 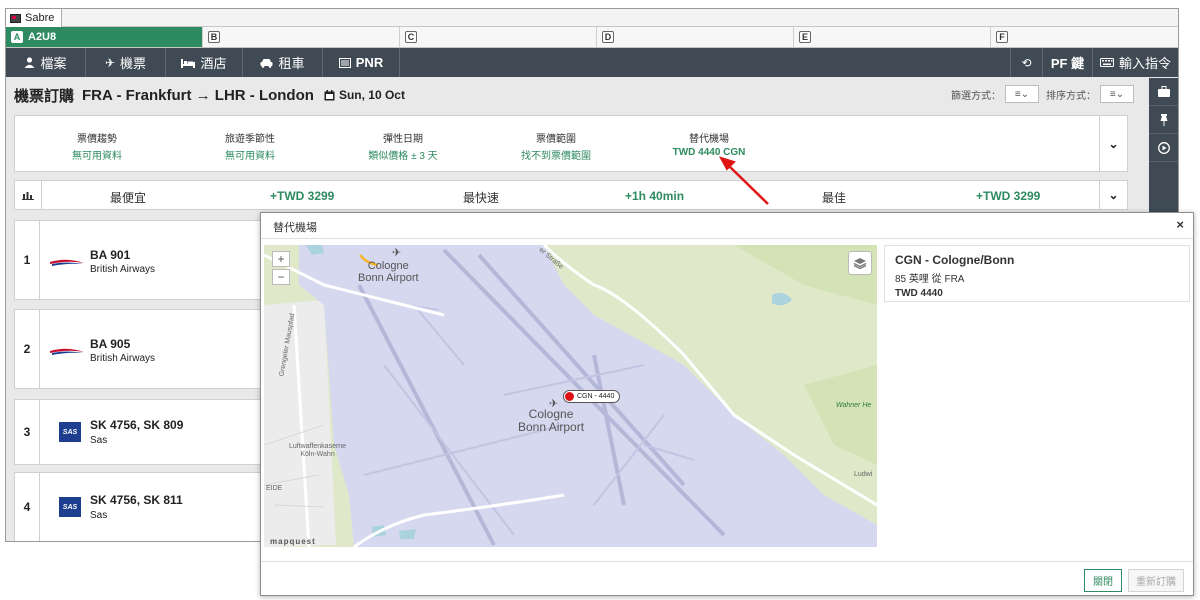 I want to click on pin-dot-icon, so click(x=569, y=396).